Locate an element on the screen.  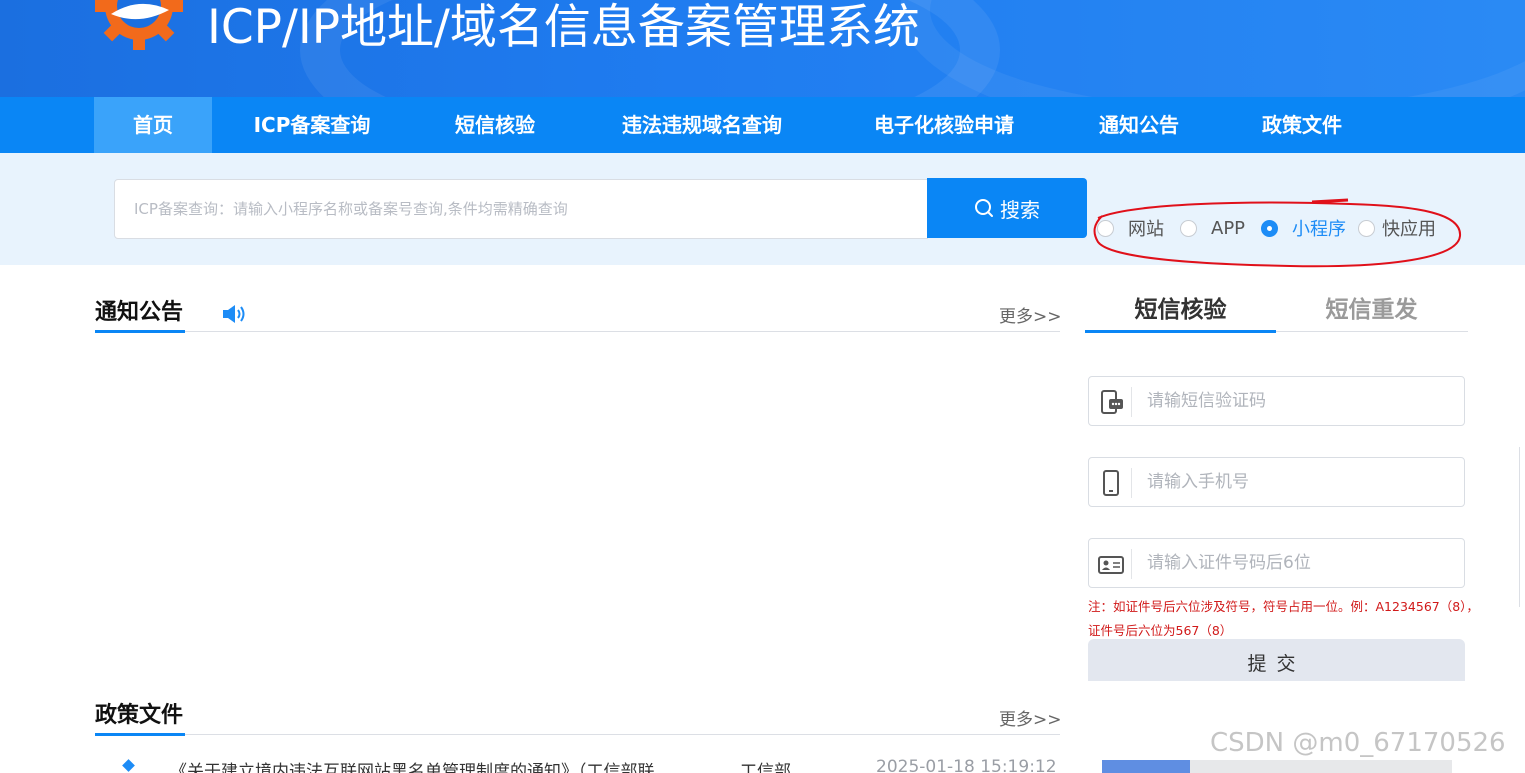
policy-item-date: 2025-01-18 15:19:12 is located at coordinates (966, 765).